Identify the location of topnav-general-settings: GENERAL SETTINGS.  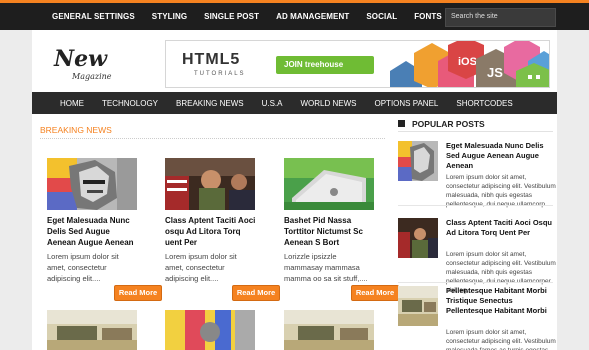
(93, 16).